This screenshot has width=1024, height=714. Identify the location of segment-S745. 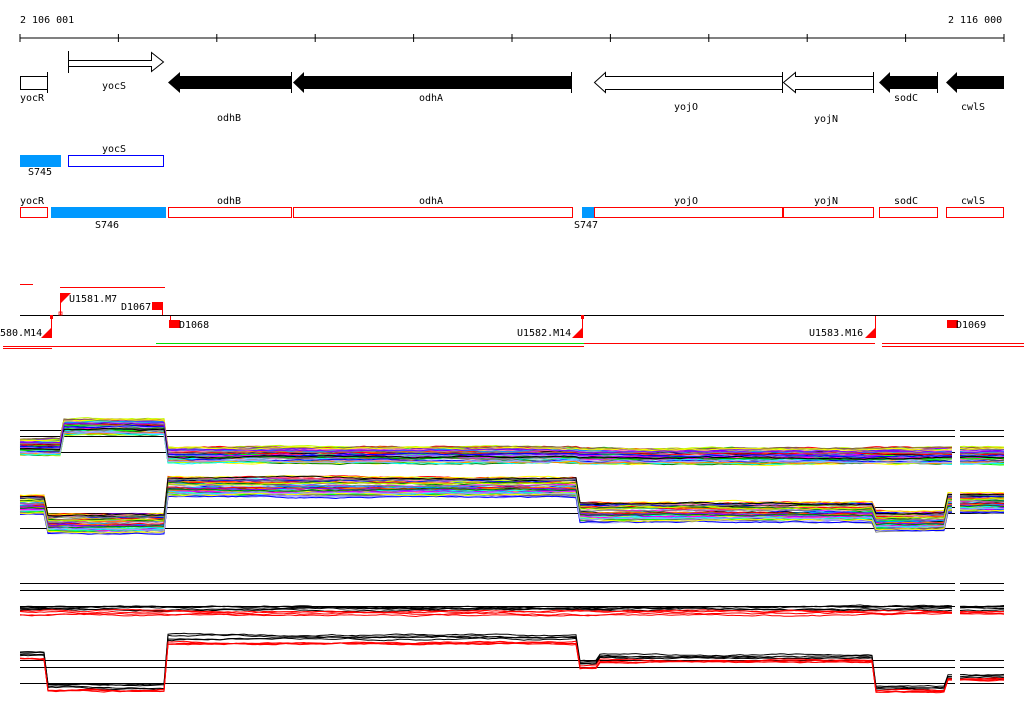
(40, 161).